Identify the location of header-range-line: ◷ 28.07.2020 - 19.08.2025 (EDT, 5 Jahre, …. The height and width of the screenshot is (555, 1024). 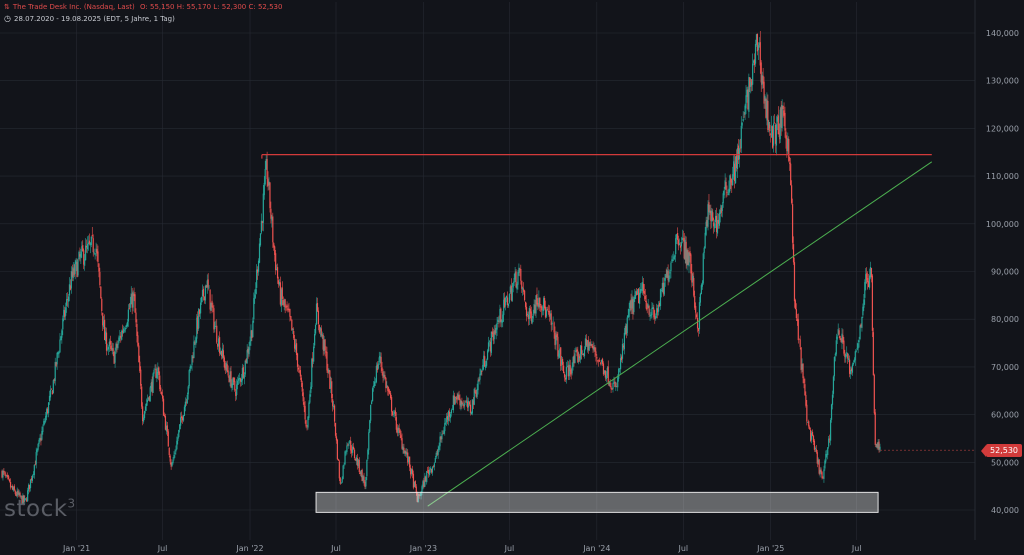
(89, 18).